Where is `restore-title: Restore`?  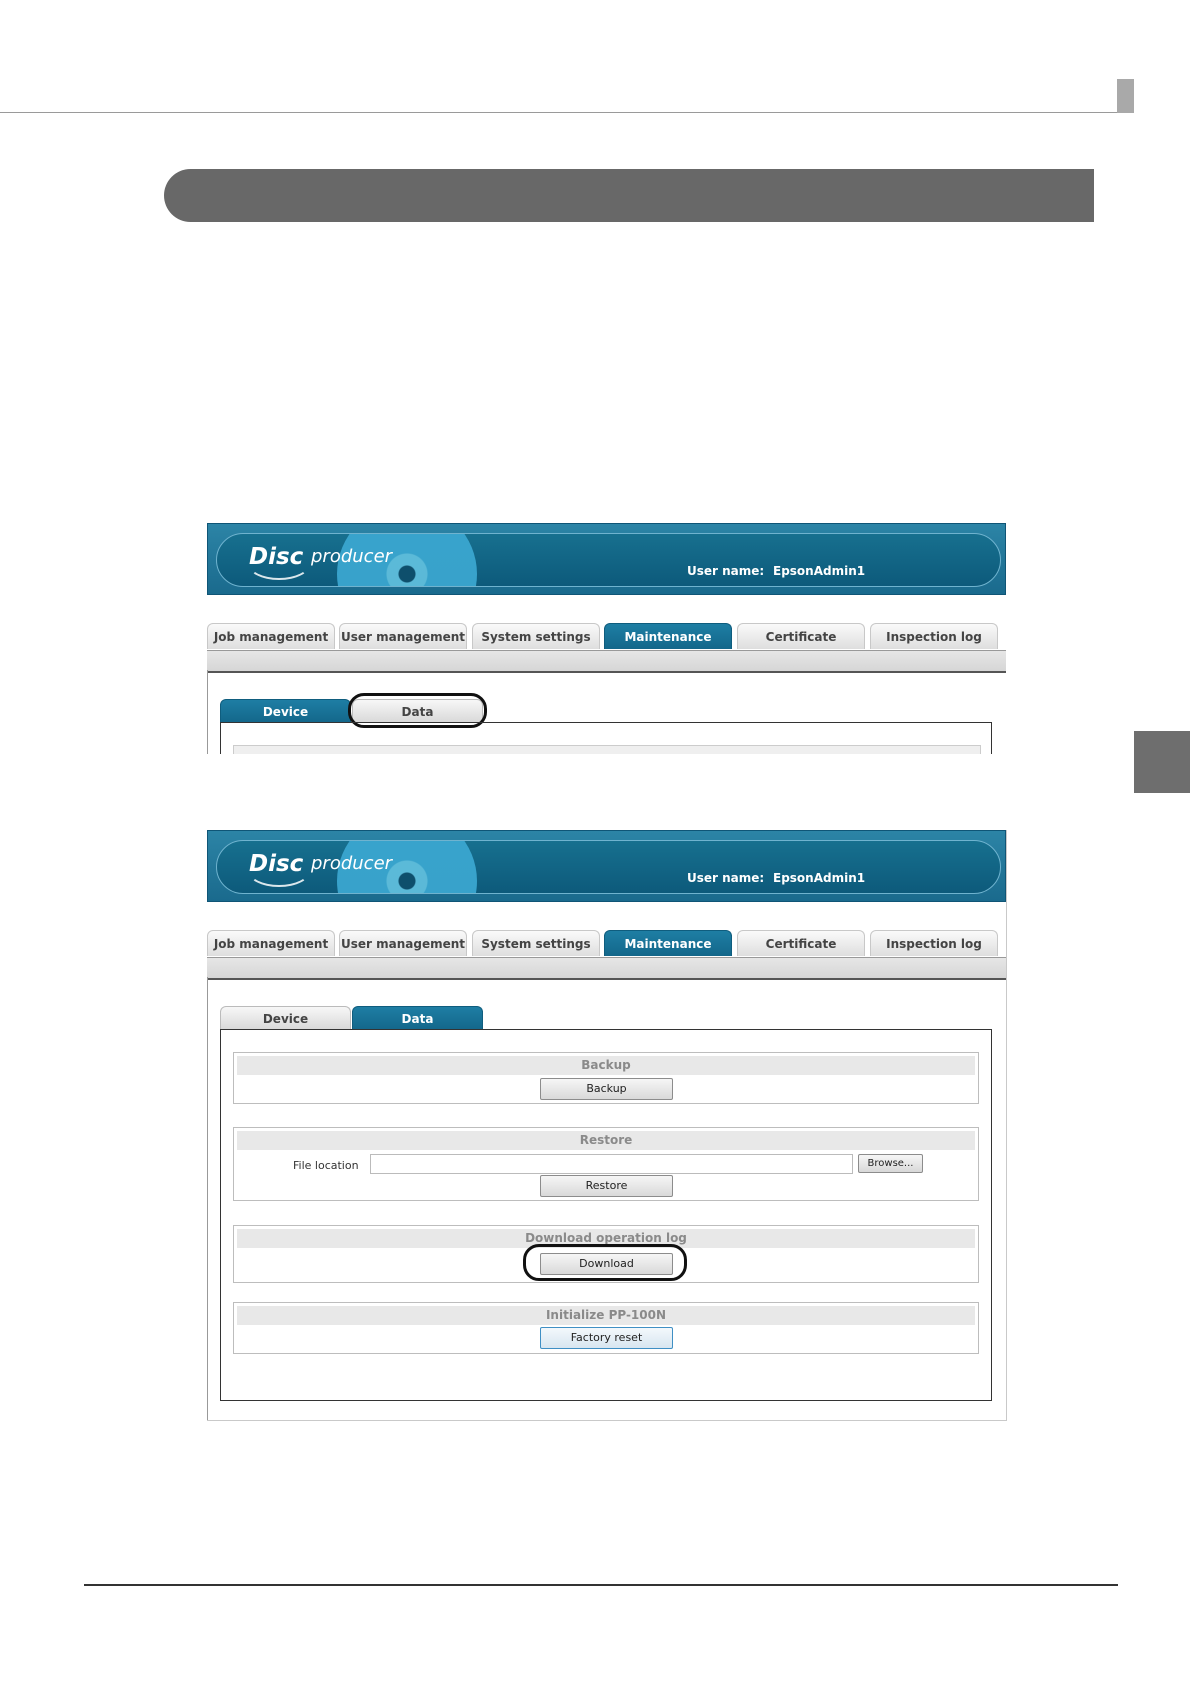 restore-title: Restore is located at coordinates (606, 1140).